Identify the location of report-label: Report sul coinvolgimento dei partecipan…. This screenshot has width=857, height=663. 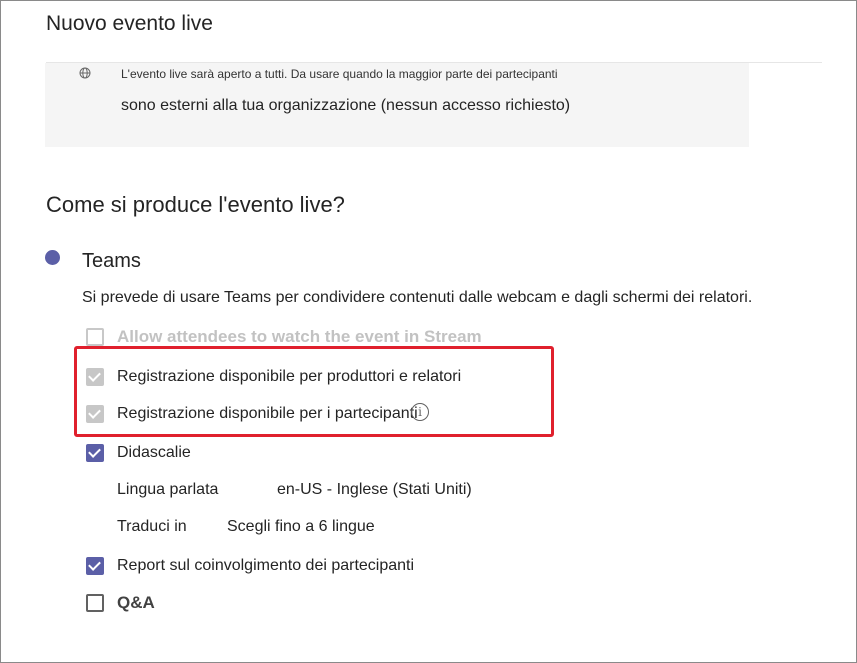
(265, 566).